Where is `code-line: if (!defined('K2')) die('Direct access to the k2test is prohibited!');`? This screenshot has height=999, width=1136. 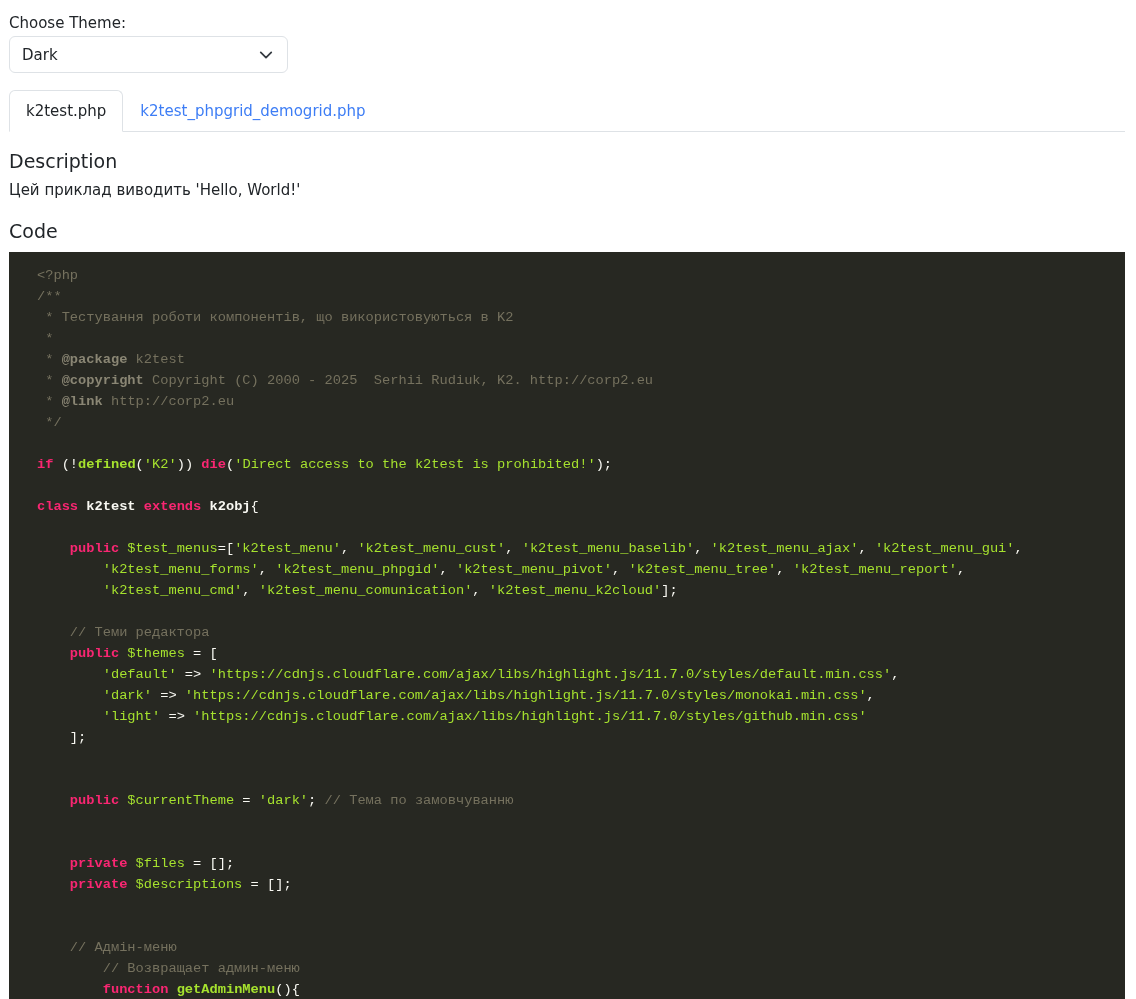
code-line: if (!defined('K2')) die('Direct access to the k2test is prohibited!'); is located at coordinates (325, 465).